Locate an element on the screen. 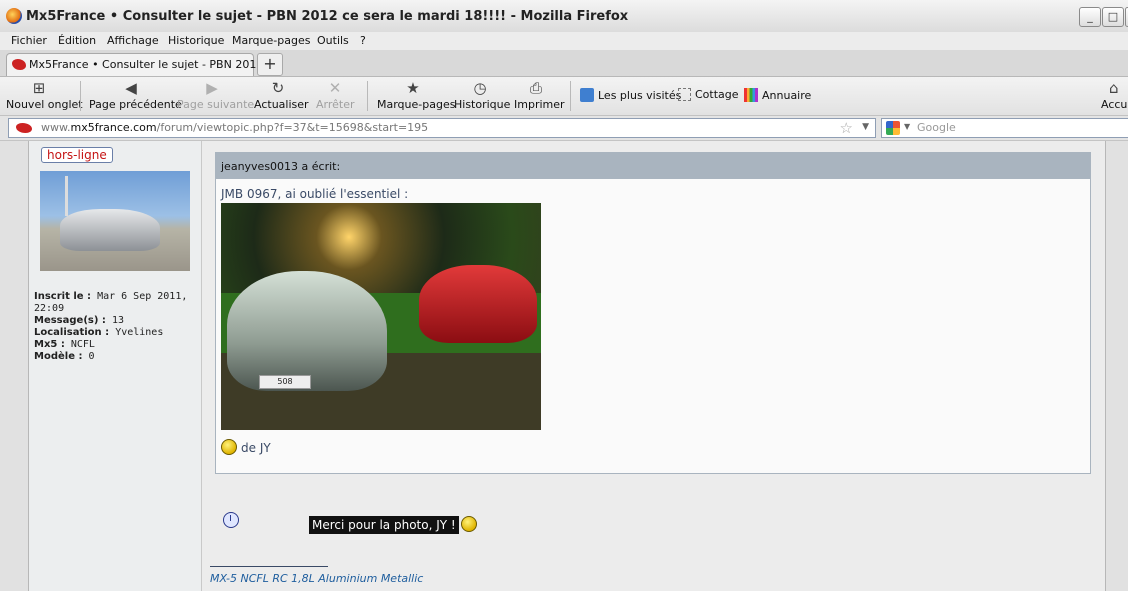  bookmark-annuaire: Annuaire is located at coordinates (777, 95).